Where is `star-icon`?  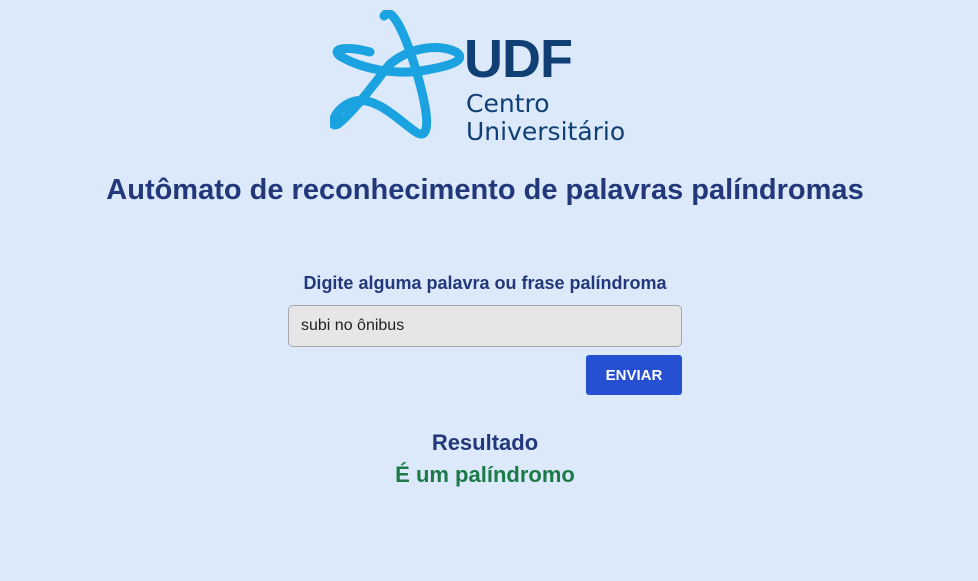
star-icon is located at coordinates (397, 74).